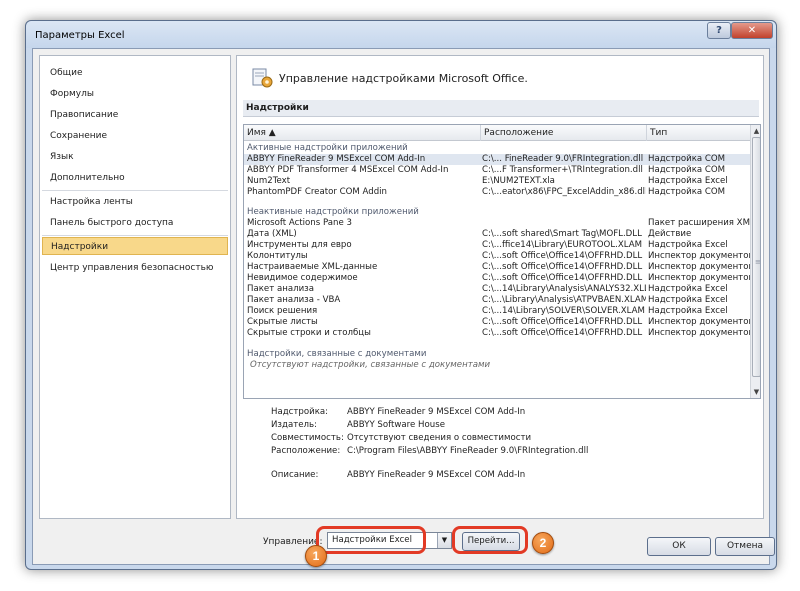 This screenshot has width=800, height=591. I want to click on list-scrollbar: ▲ ≡ ▼, so click(755, 261).